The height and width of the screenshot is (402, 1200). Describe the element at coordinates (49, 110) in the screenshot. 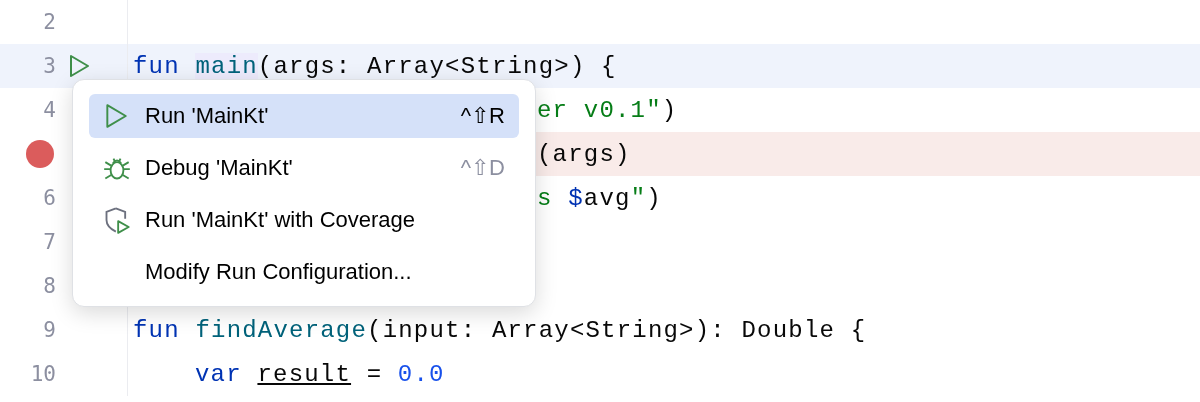

I see `line-number: 4` at that location.